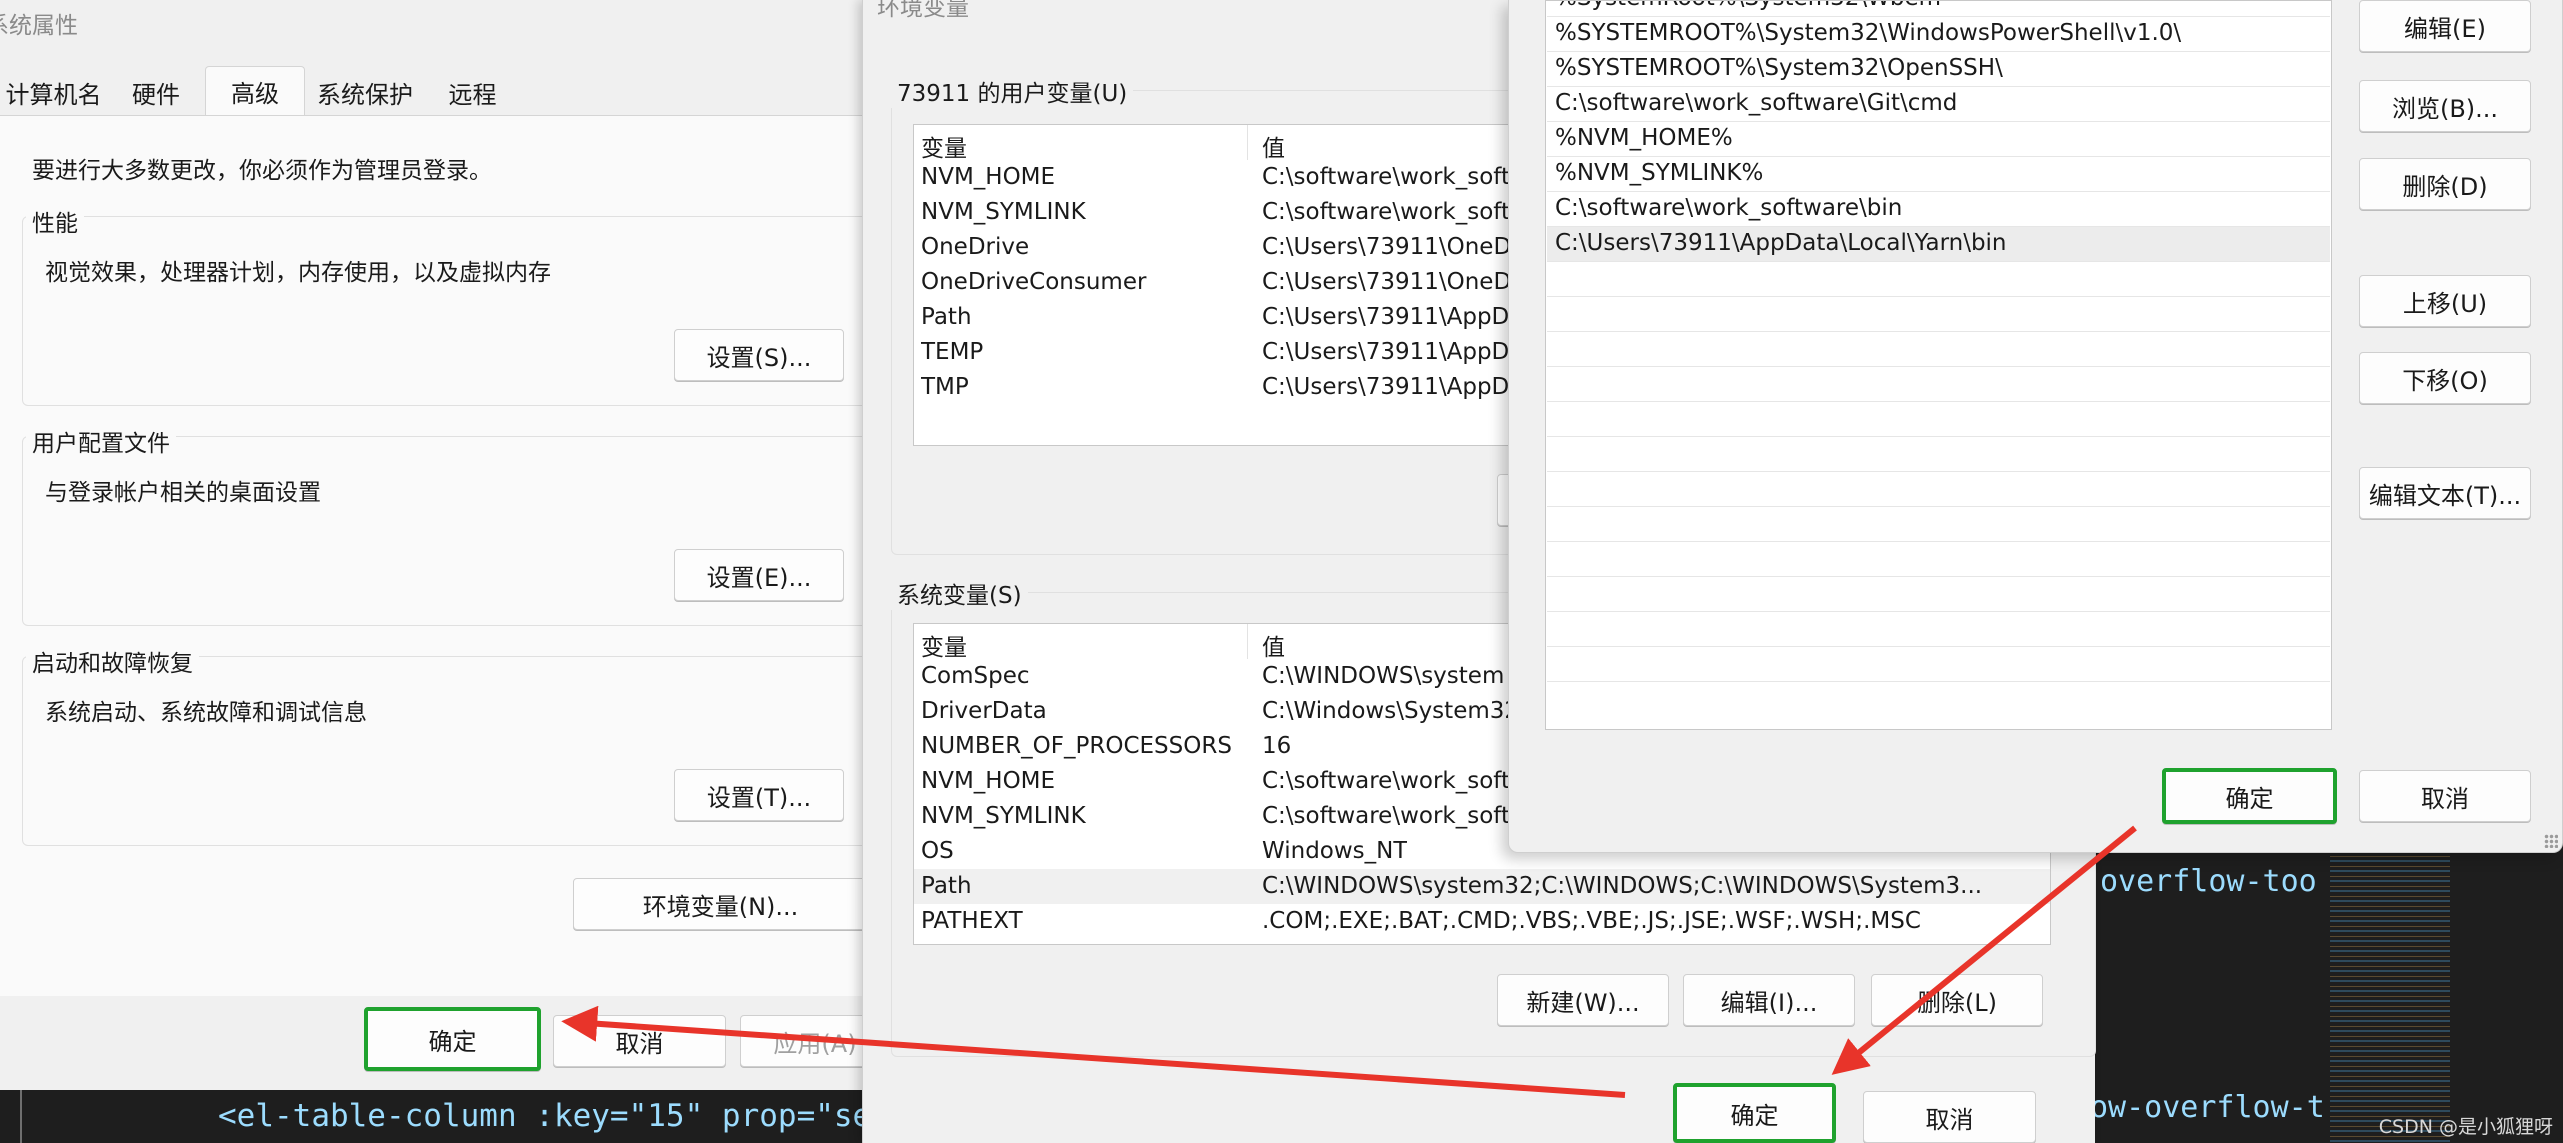 The image size is (2563, 1143). Describe the element at coordinates (2551, 841) in the screenshot. I see `resize-grip-icon` at that location.